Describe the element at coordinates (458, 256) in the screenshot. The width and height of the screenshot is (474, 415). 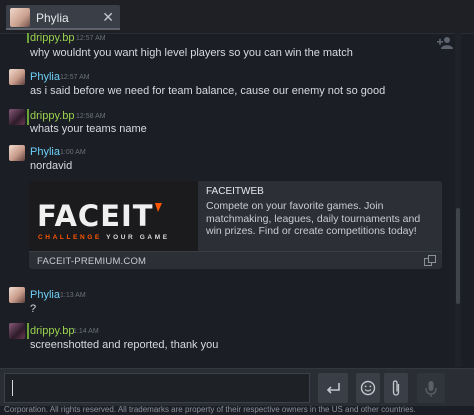
I see `scrollbar-thumb` at that location.